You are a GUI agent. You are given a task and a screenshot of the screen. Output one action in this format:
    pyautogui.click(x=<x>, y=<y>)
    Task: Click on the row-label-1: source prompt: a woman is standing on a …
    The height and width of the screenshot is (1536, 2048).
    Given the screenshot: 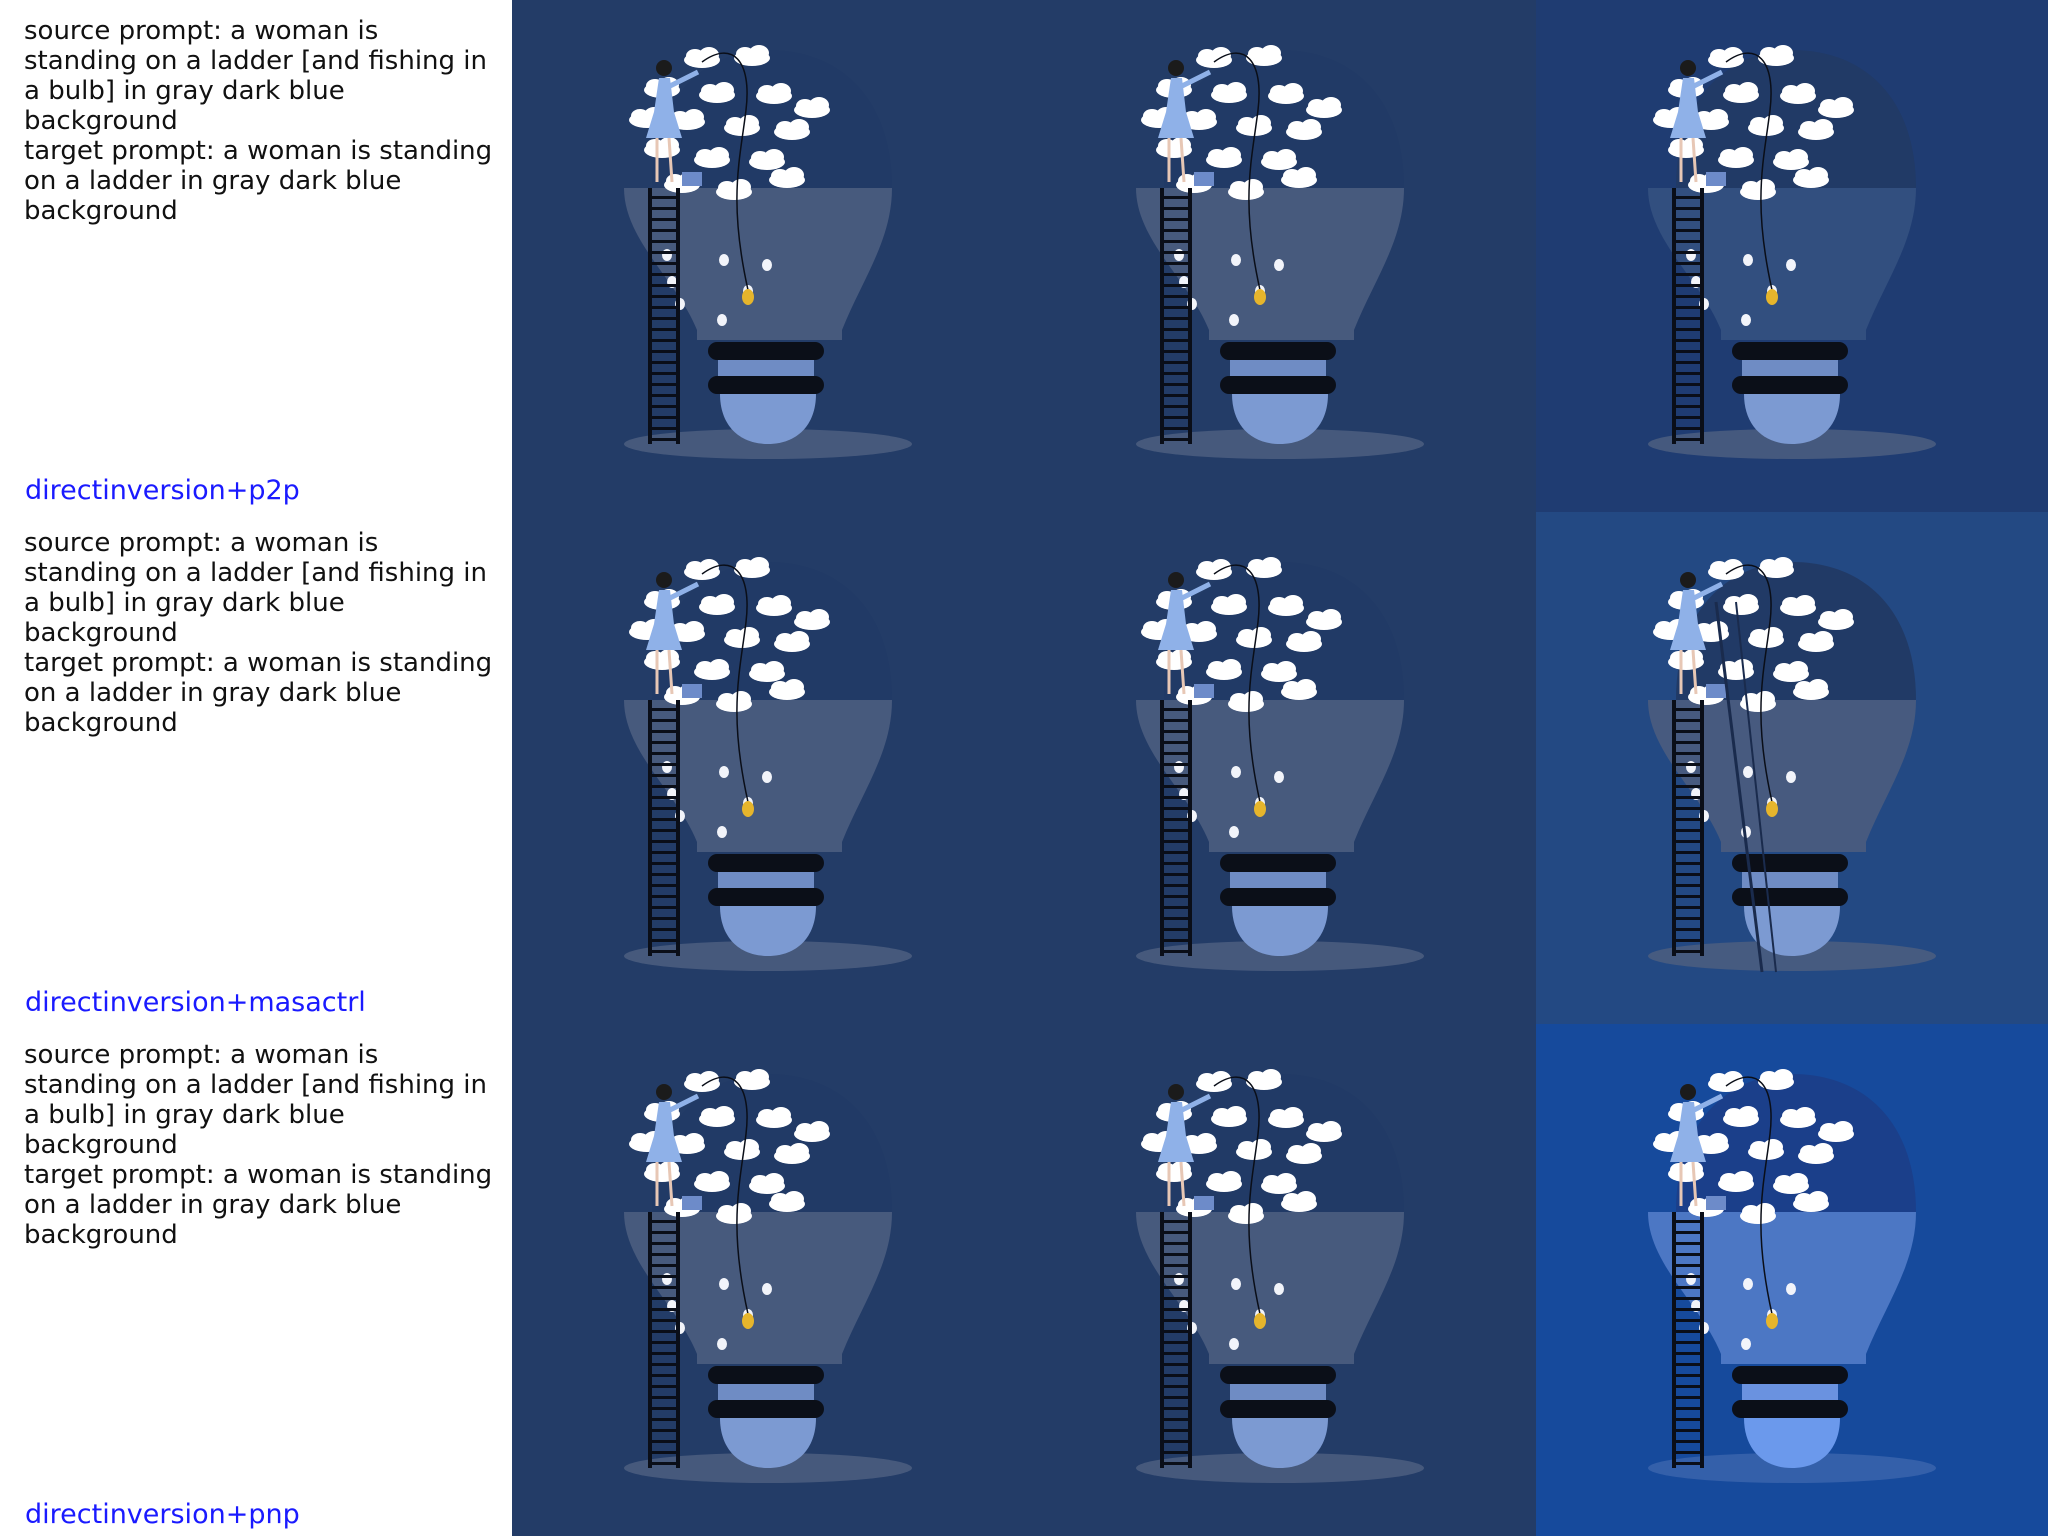 What is the action you would take?
    pyautogui.click(x=256, y=768)
    